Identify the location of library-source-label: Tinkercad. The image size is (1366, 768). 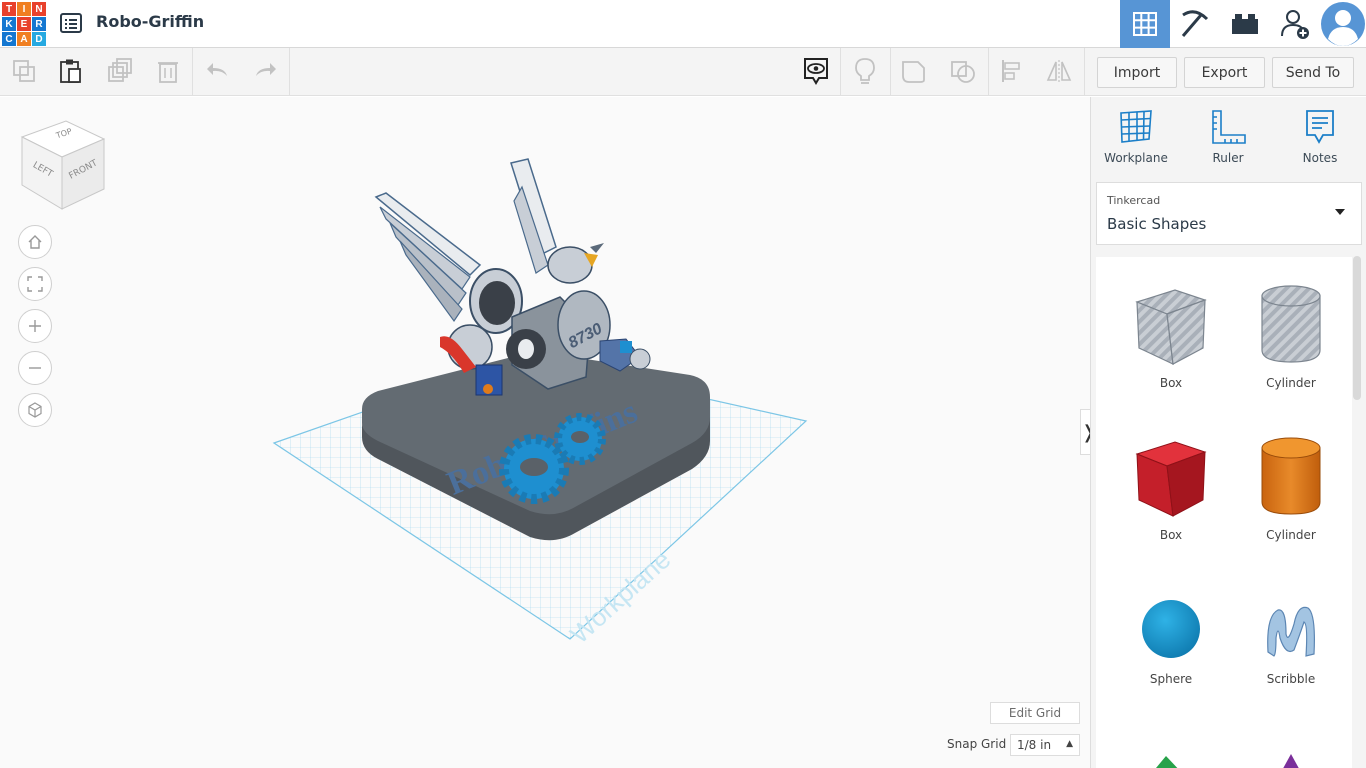
(1134, 200).